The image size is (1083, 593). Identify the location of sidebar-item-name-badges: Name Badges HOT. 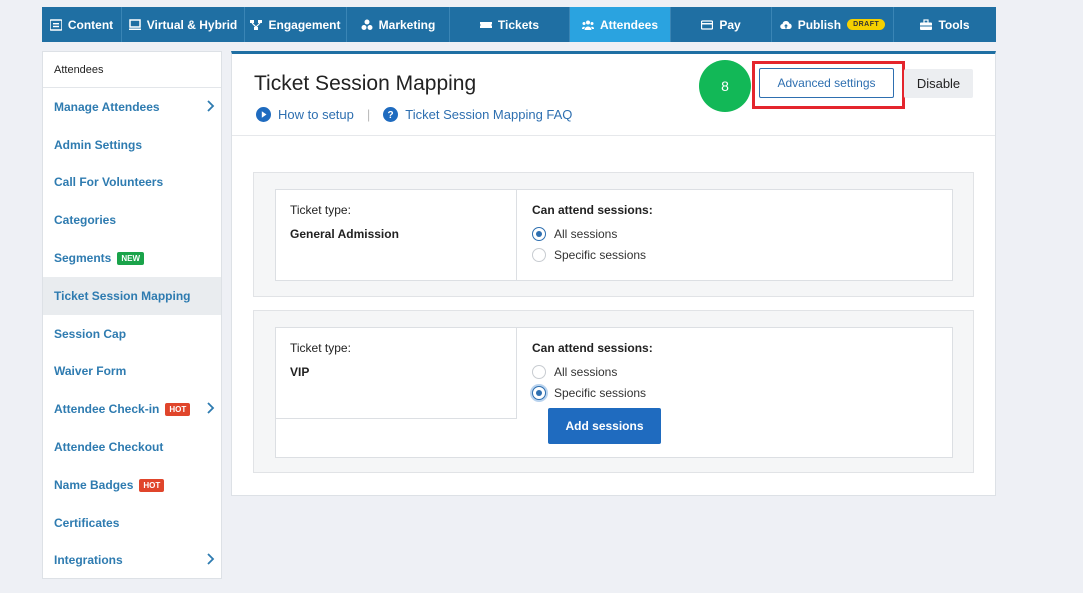
(132, 485).